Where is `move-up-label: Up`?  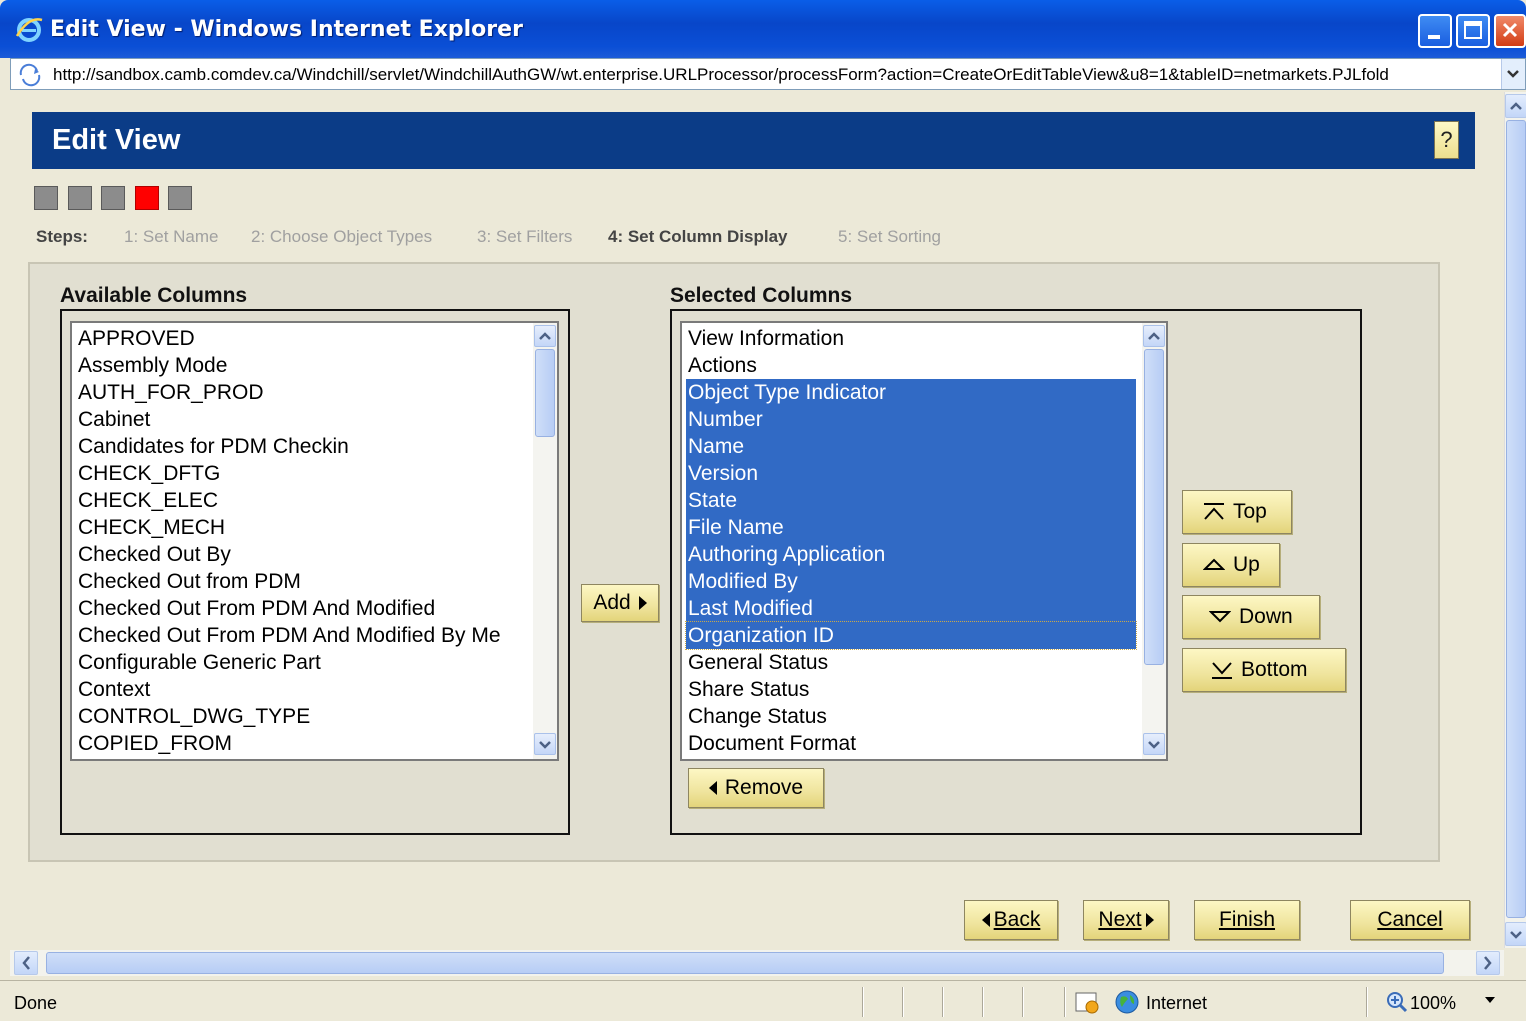
move-up-label: Up is located at coordinates (1246, 564).